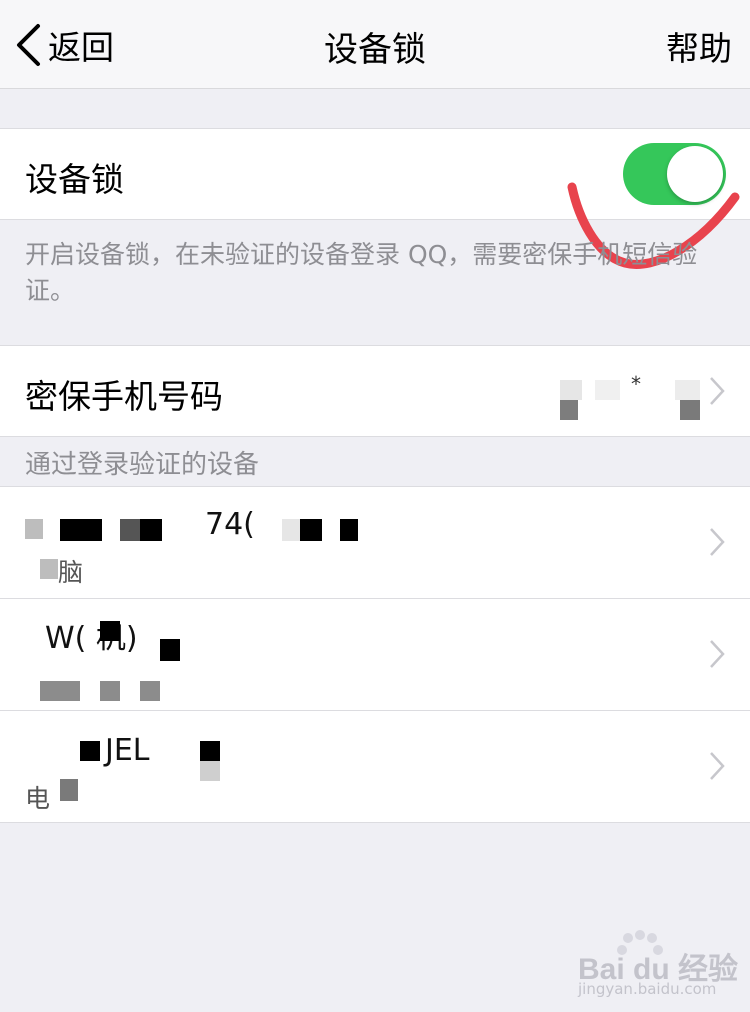 The height and width of the screenshot is (1012, 750). I want to click on device-name: W( 机), so click(91, 638).